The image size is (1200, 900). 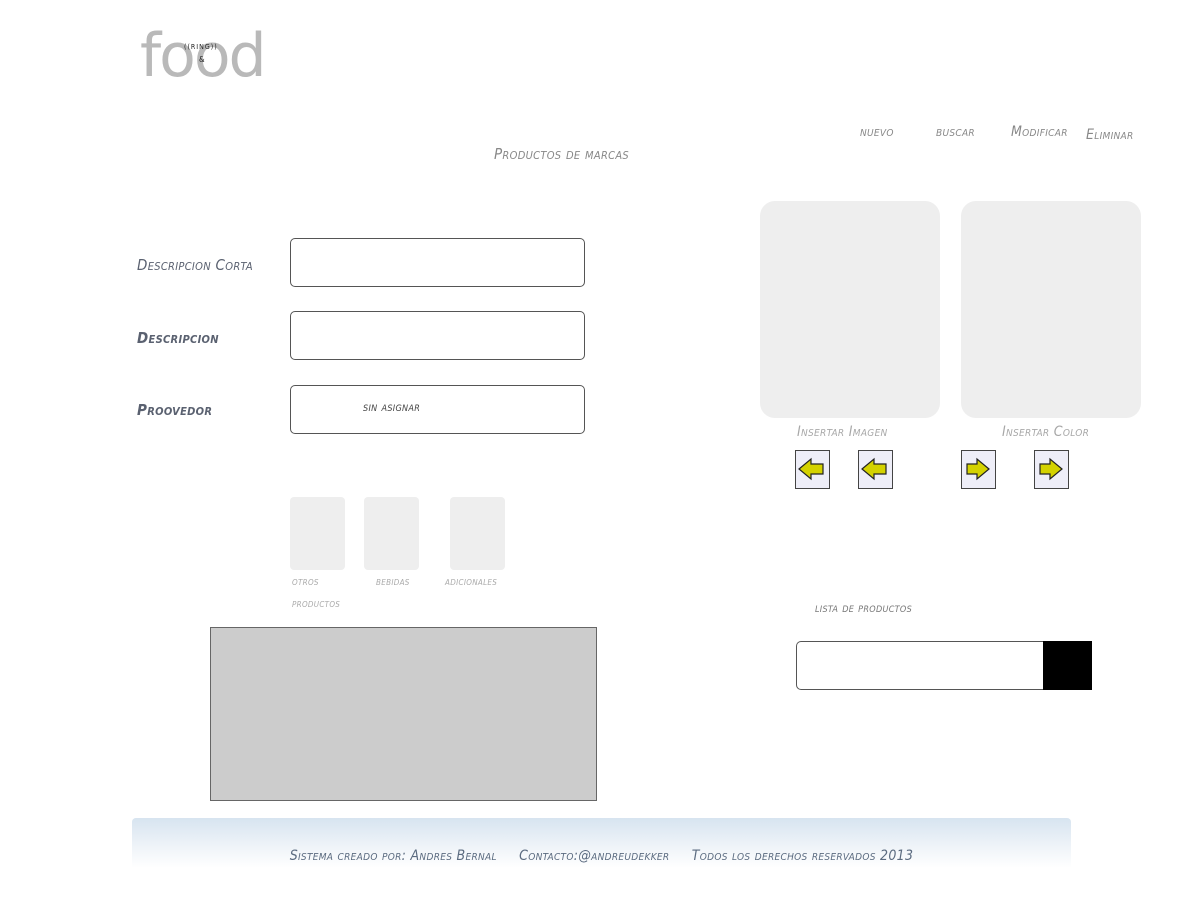 What do you see at coordinates (393, 856) in the screenshot?
I see `footer-credit: Sistema creado por: Andres Bernal` at bounding box center [393, 856].